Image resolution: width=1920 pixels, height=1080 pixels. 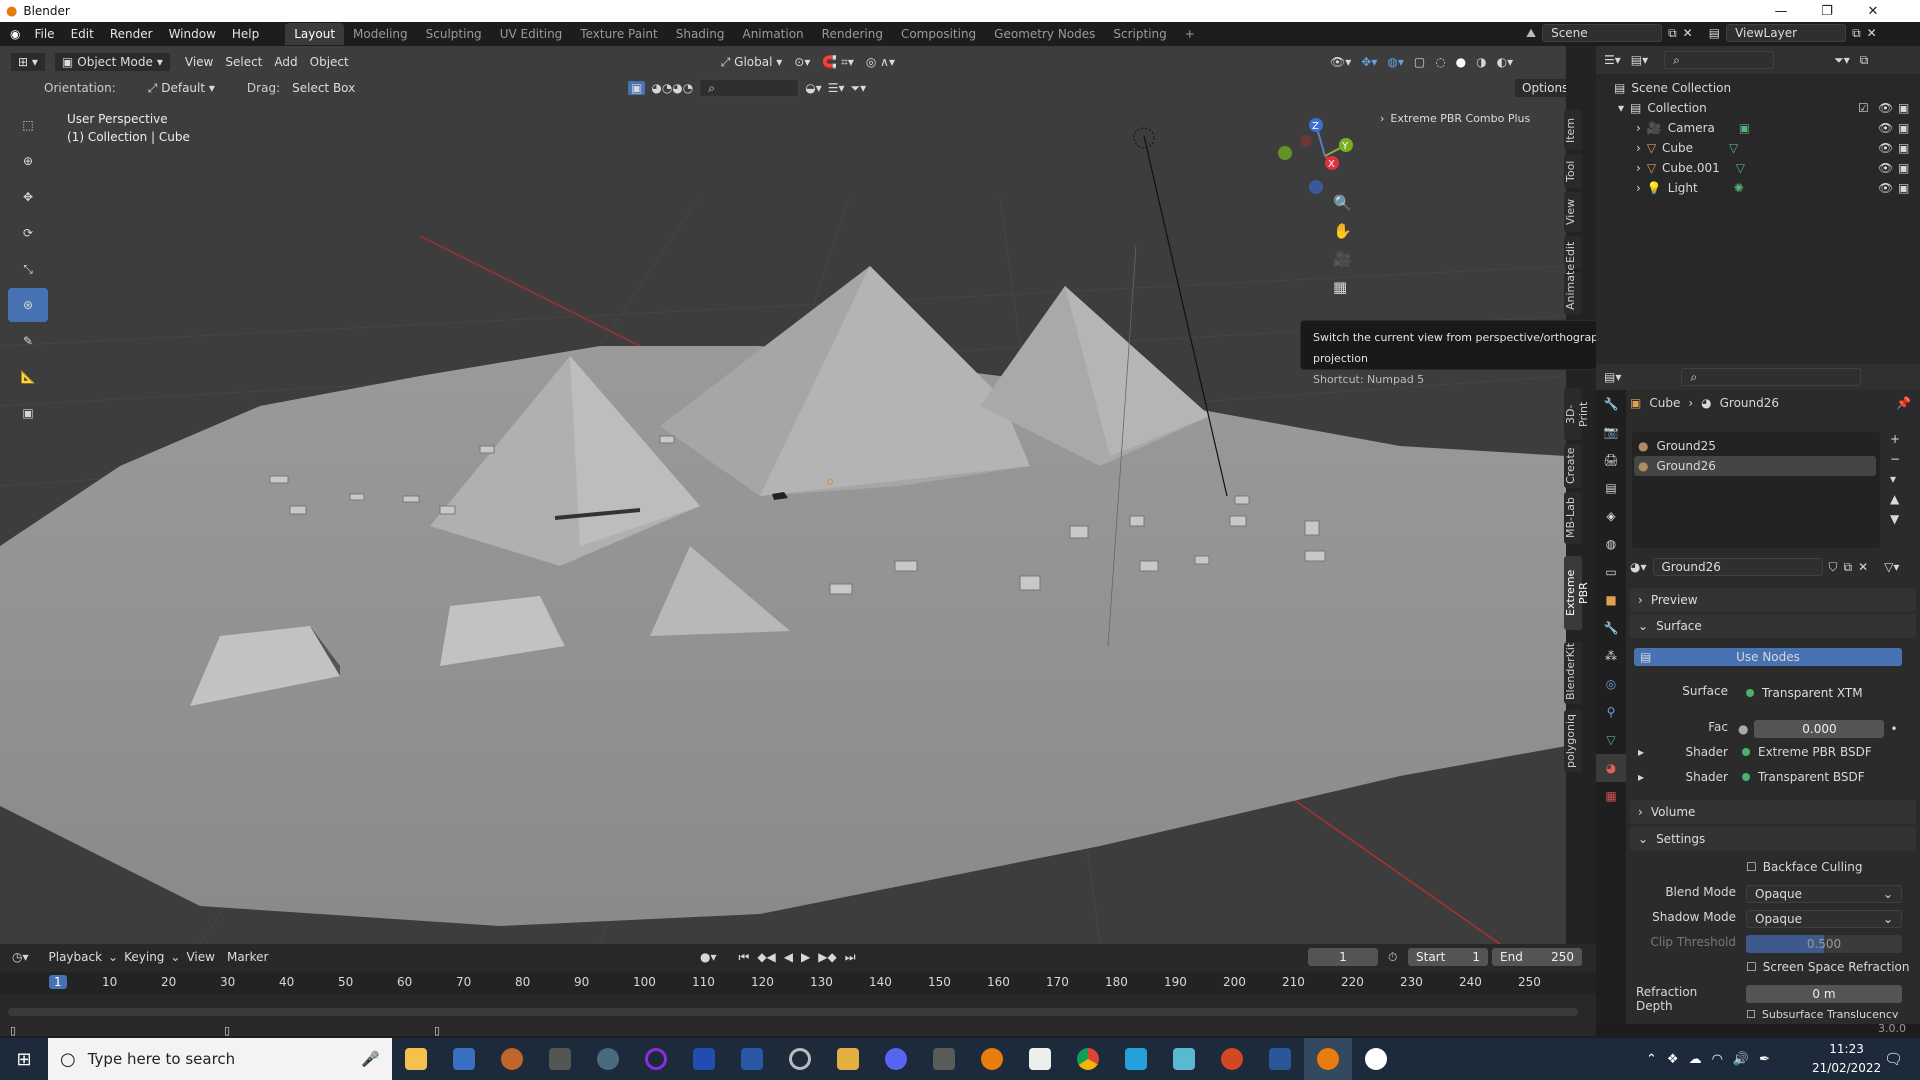 What do you see at coordinates (1611, 628) in the screenshot?
I see `modifier-properties-icon: 🔧` at bounding box center [1611, 628].